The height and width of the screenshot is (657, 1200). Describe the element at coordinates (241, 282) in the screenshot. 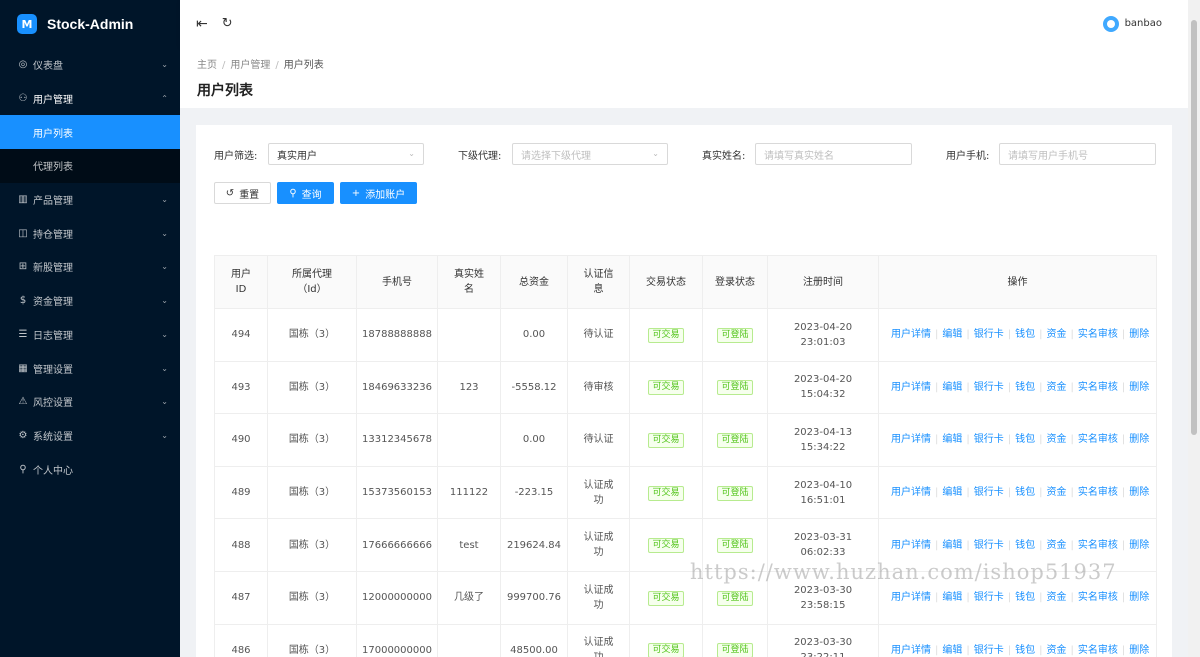

I see `column-header: 用户 ID` at that location.